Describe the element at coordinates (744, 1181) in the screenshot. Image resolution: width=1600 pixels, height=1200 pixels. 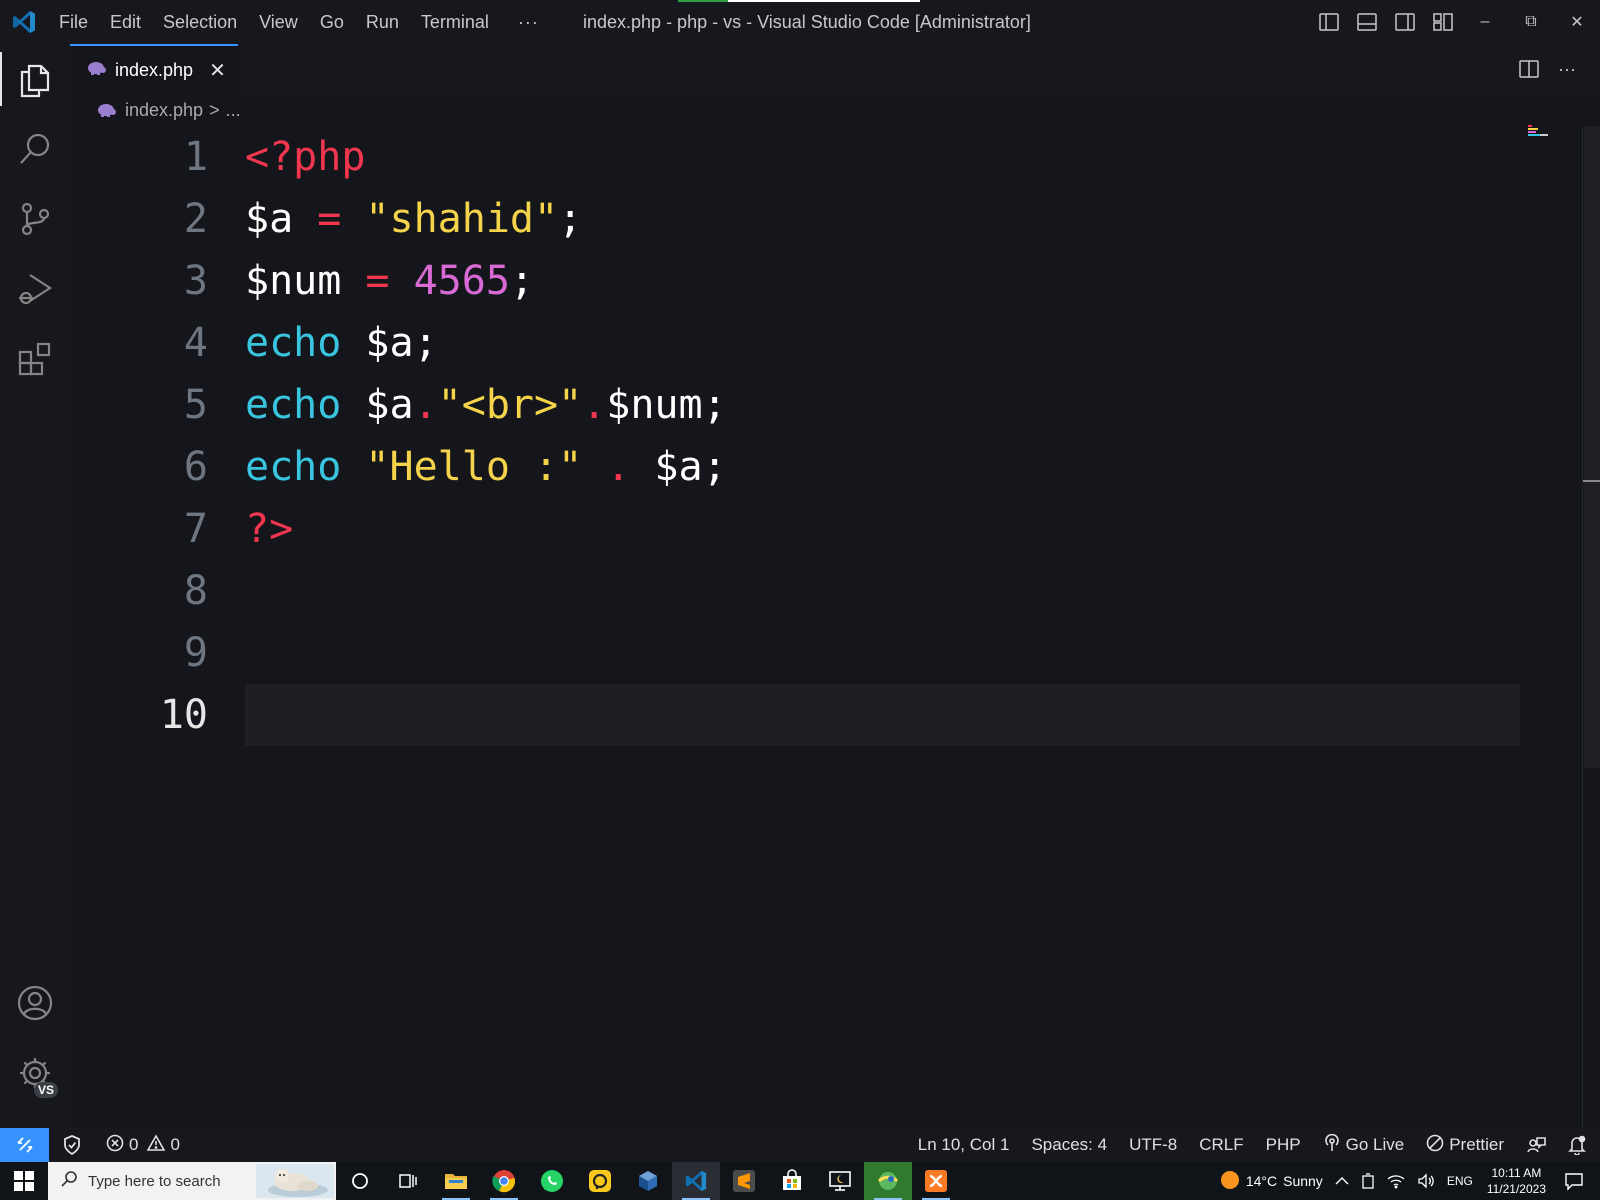
I see `sublime-text-icon` at that location.